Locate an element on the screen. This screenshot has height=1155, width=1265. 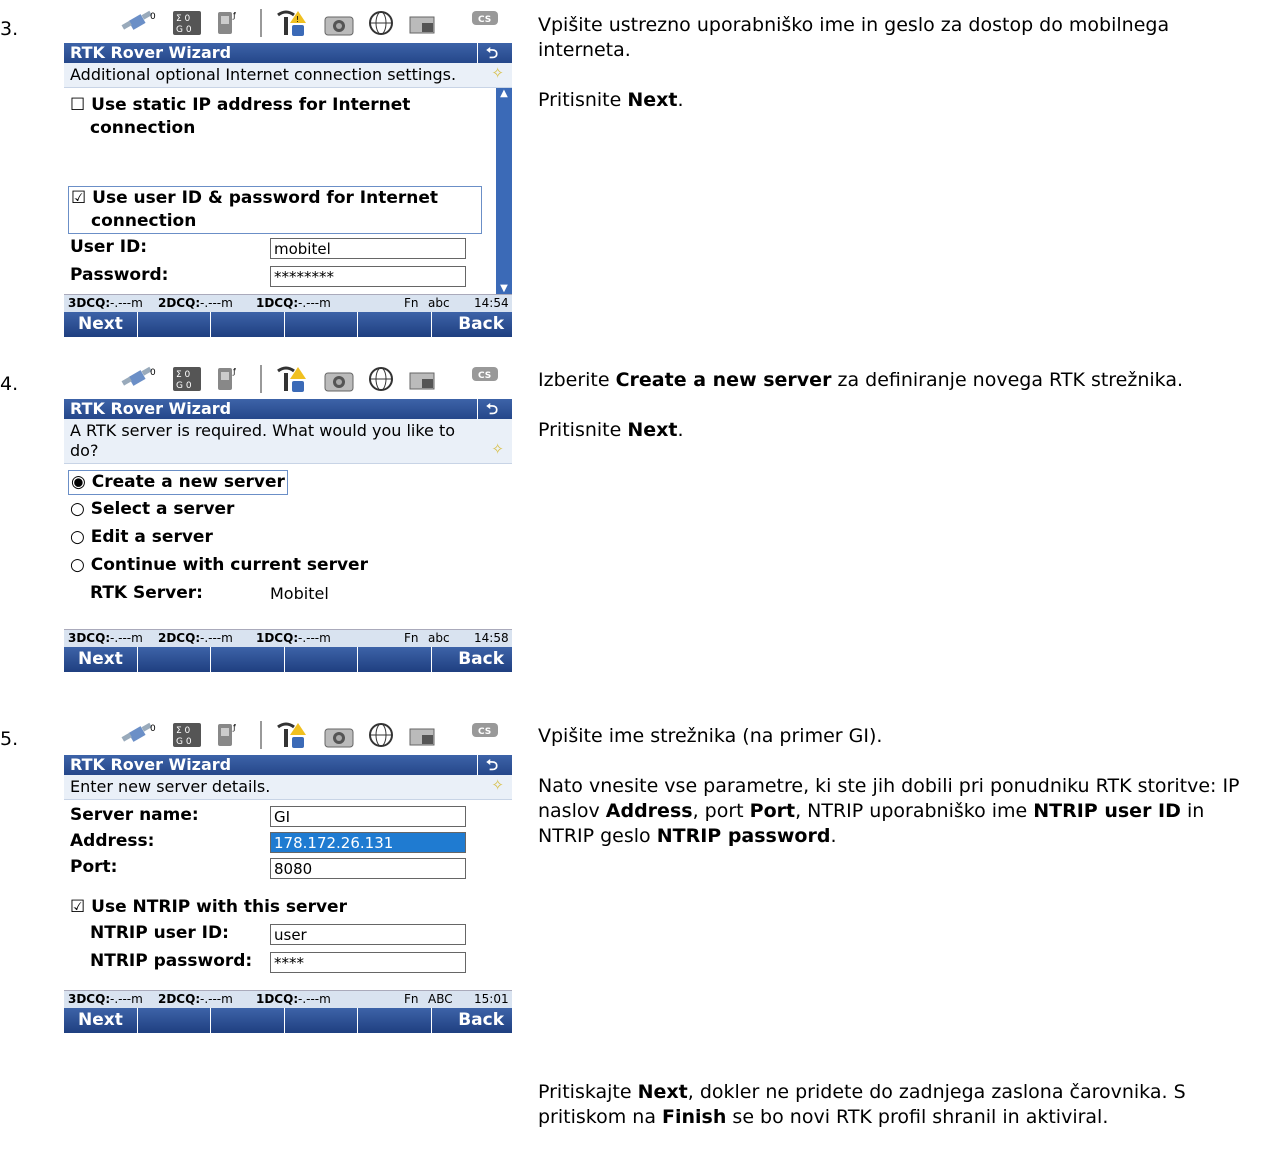
radio-edit-server: ○ Edit a server is located at coordinates (141, 537).